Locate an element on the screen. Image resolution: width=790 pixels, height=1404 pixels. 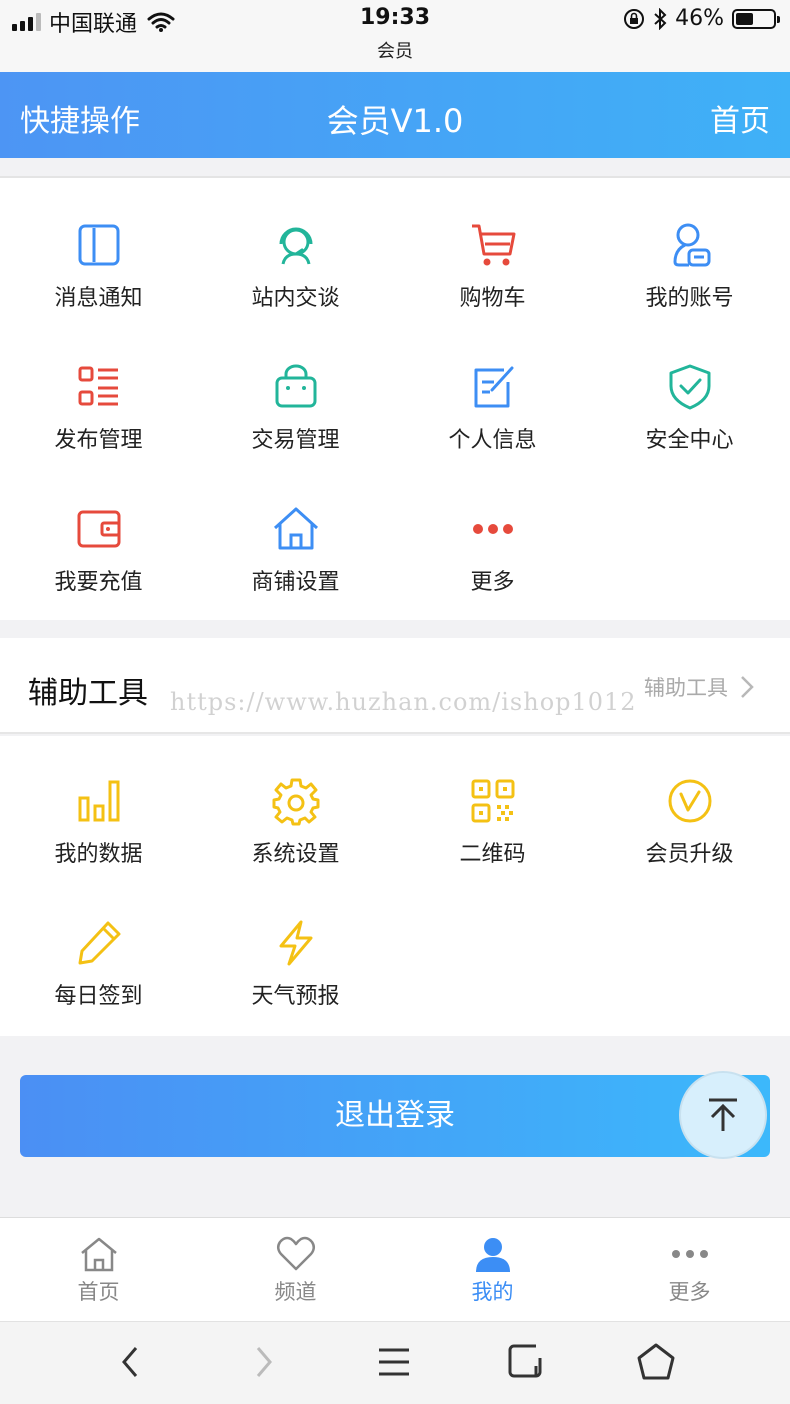
shield-icon is located at coordinates (689, 387).